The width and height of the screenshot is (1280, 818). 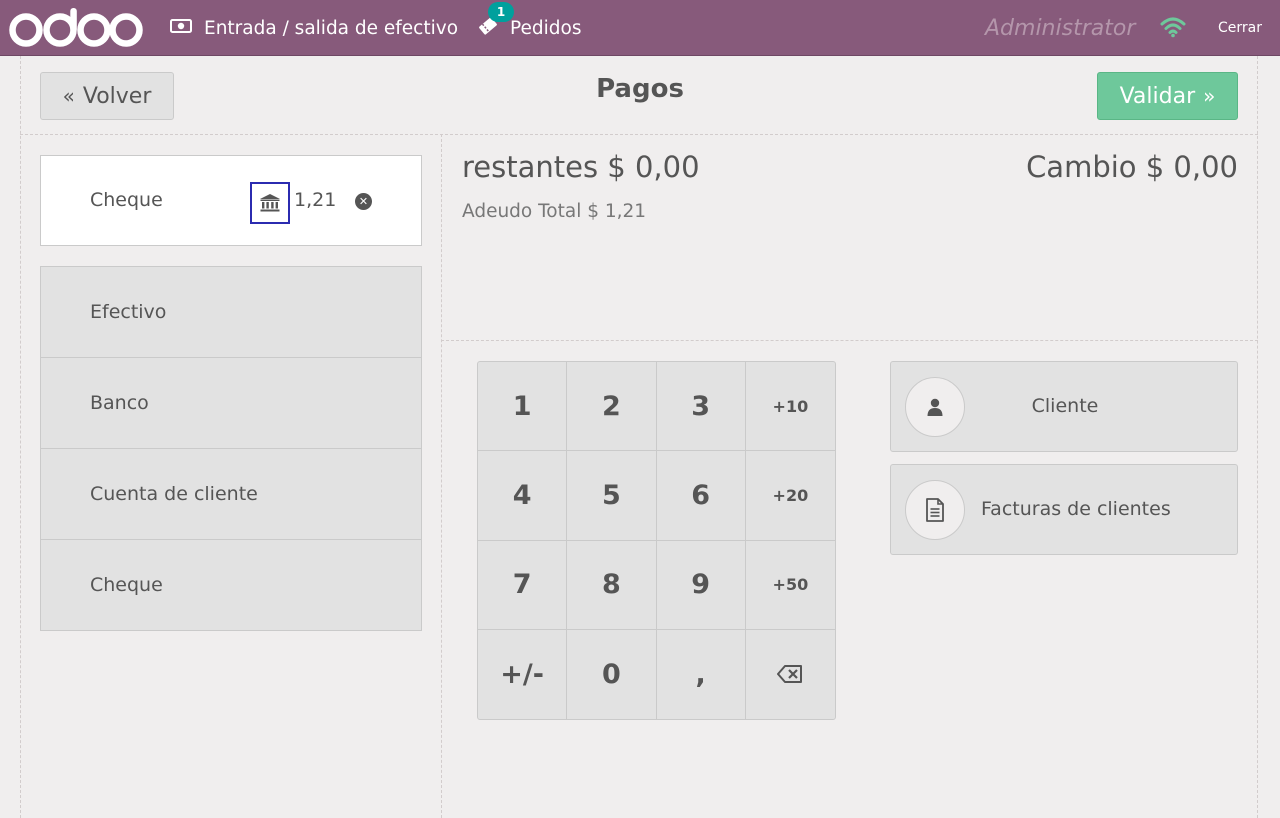 I want to click on back-label: Volver, so click(x=117, y=96).